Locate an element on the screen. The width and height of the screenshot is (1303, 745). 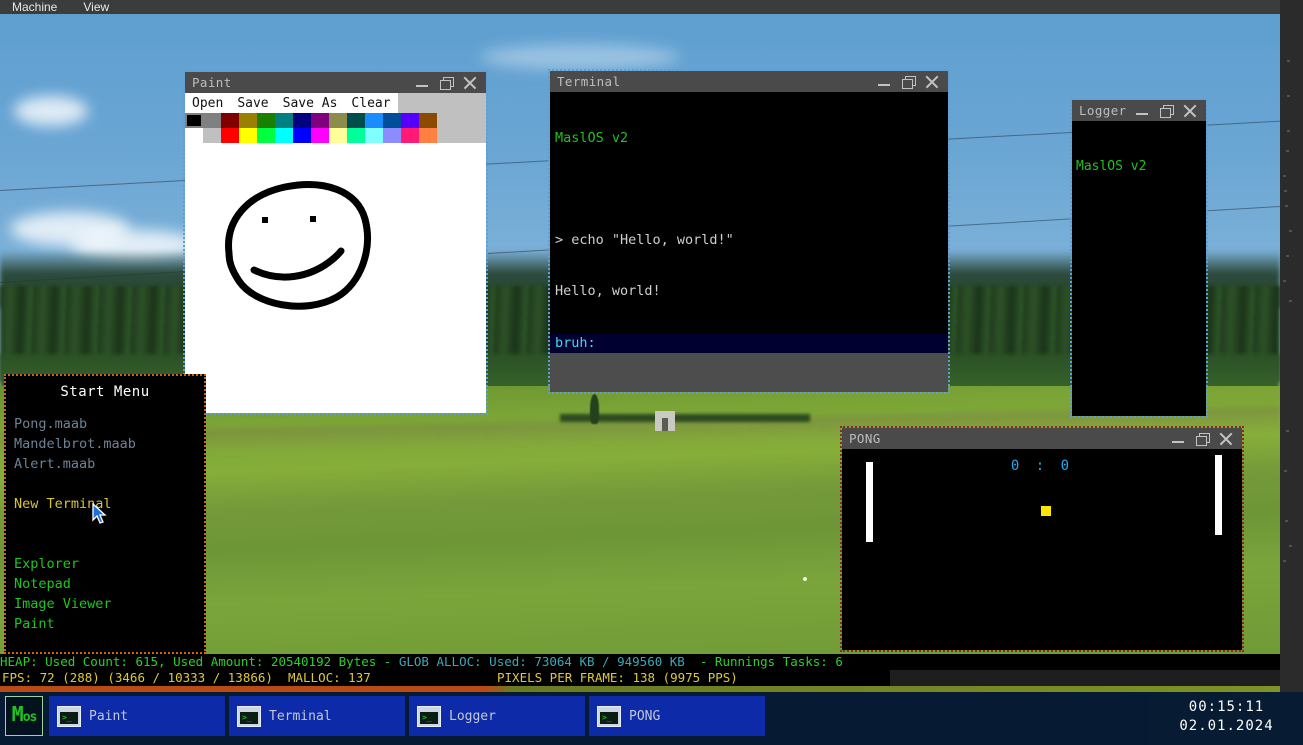
cloud is located at coordinates (580, 57).